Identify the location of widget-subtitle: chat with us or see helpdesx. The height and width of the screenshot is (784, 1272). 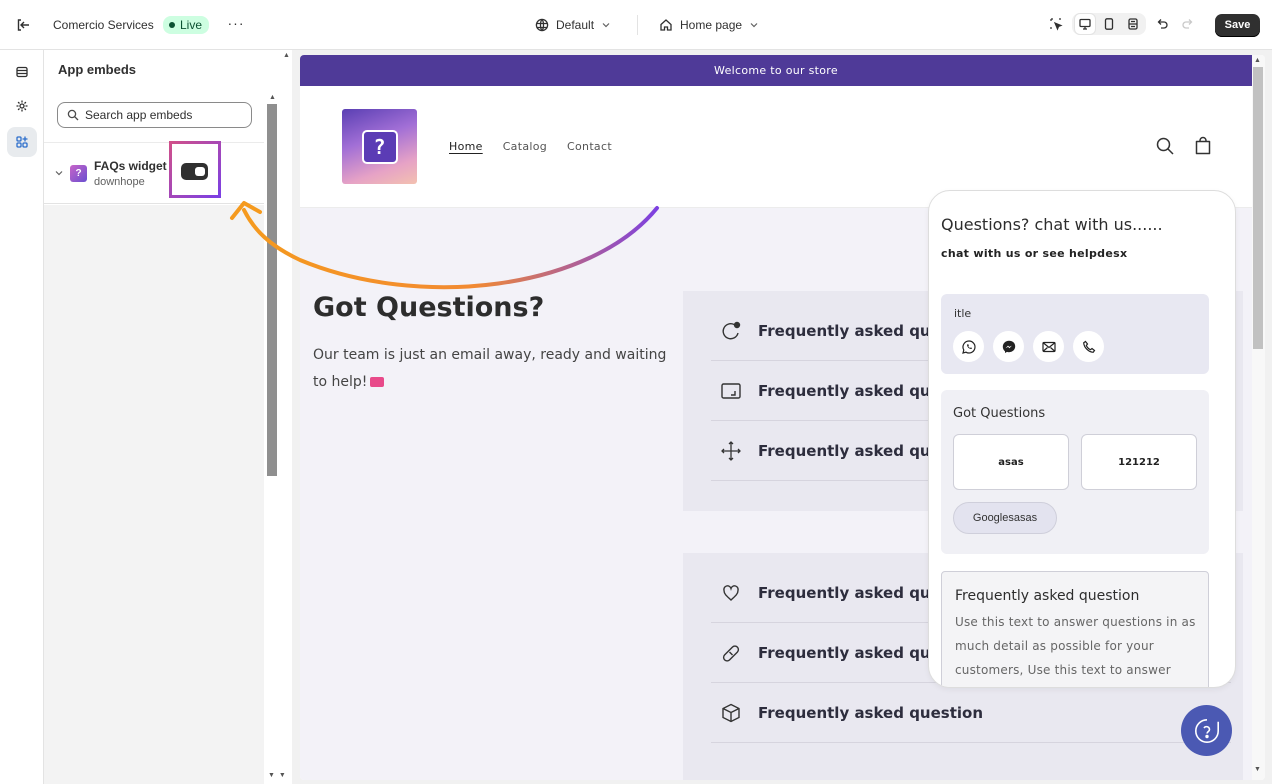
(1034, 253).